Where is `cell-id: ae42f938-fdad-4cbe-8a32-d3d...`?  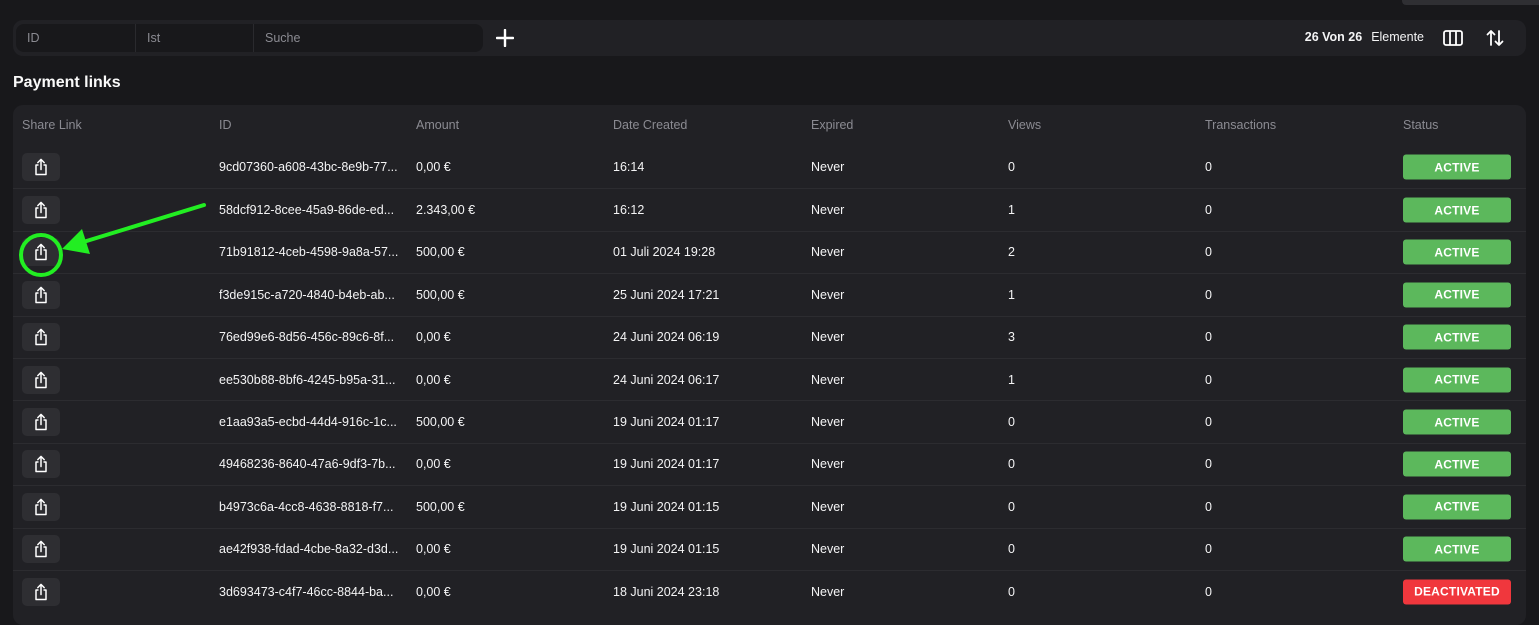
cell-id: ae42f938-fdad-4cbe-8a32-d3d... is located at coordinates (309, 549).